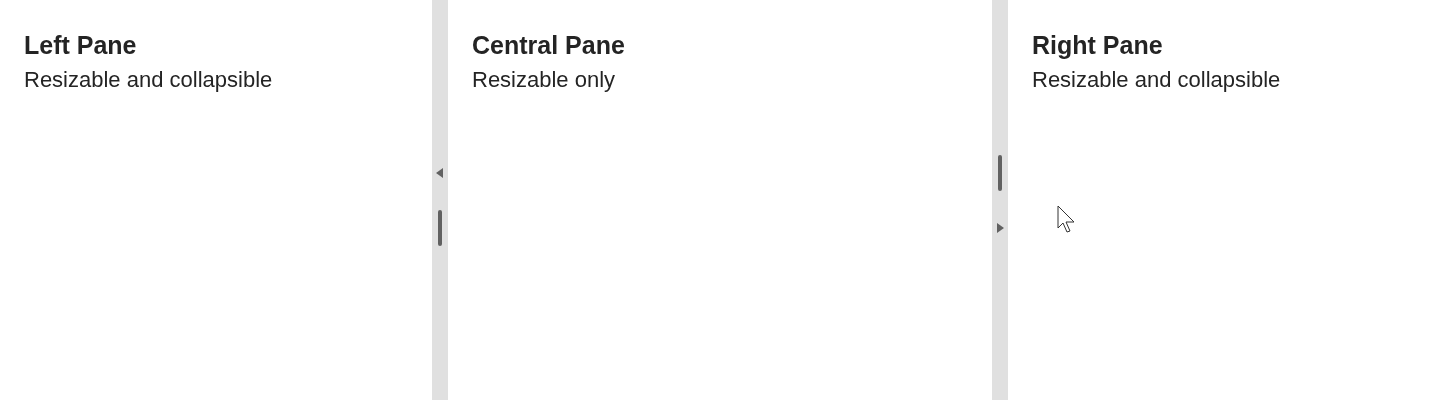 The height and width of the screenshot is (400, 1440). Describe the element at coordinates (1066, 219) in the screenshot. I see `mouse-pointer-icon` at that location.